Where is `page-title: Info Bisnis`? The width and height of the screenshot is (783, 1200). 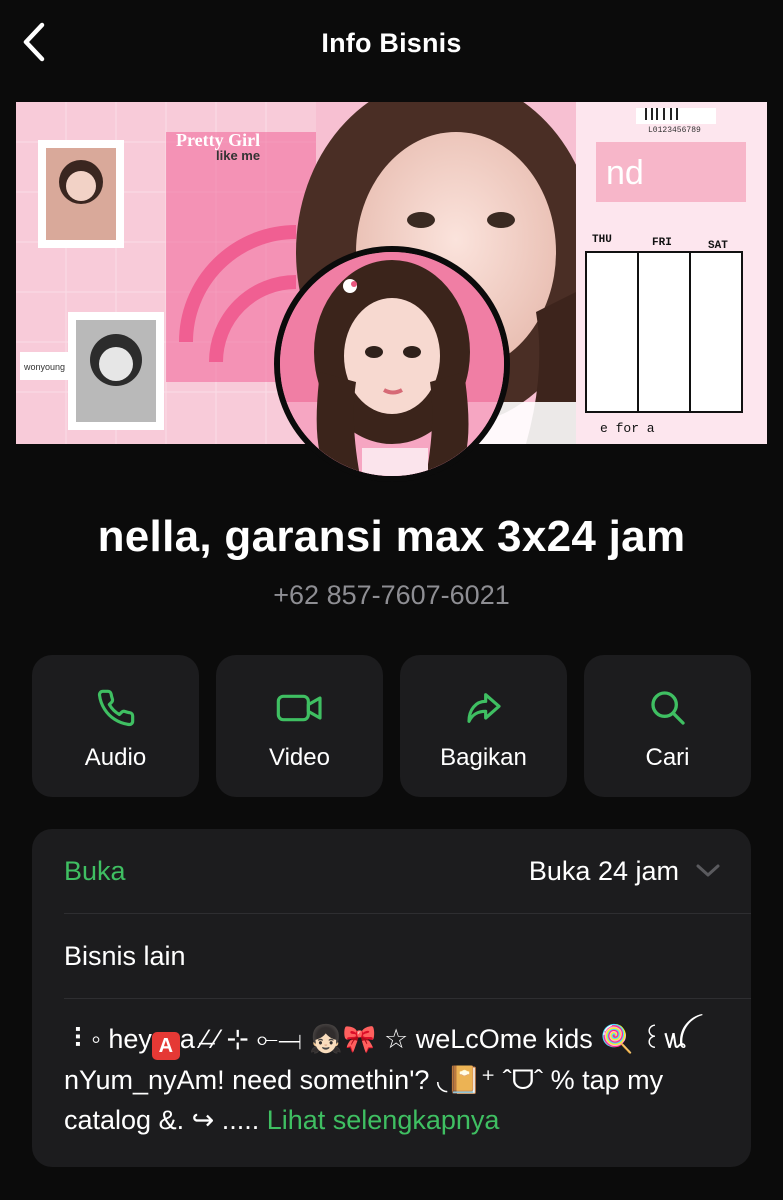 page-title: Info Bisnis is located at coordinates (391, 42).